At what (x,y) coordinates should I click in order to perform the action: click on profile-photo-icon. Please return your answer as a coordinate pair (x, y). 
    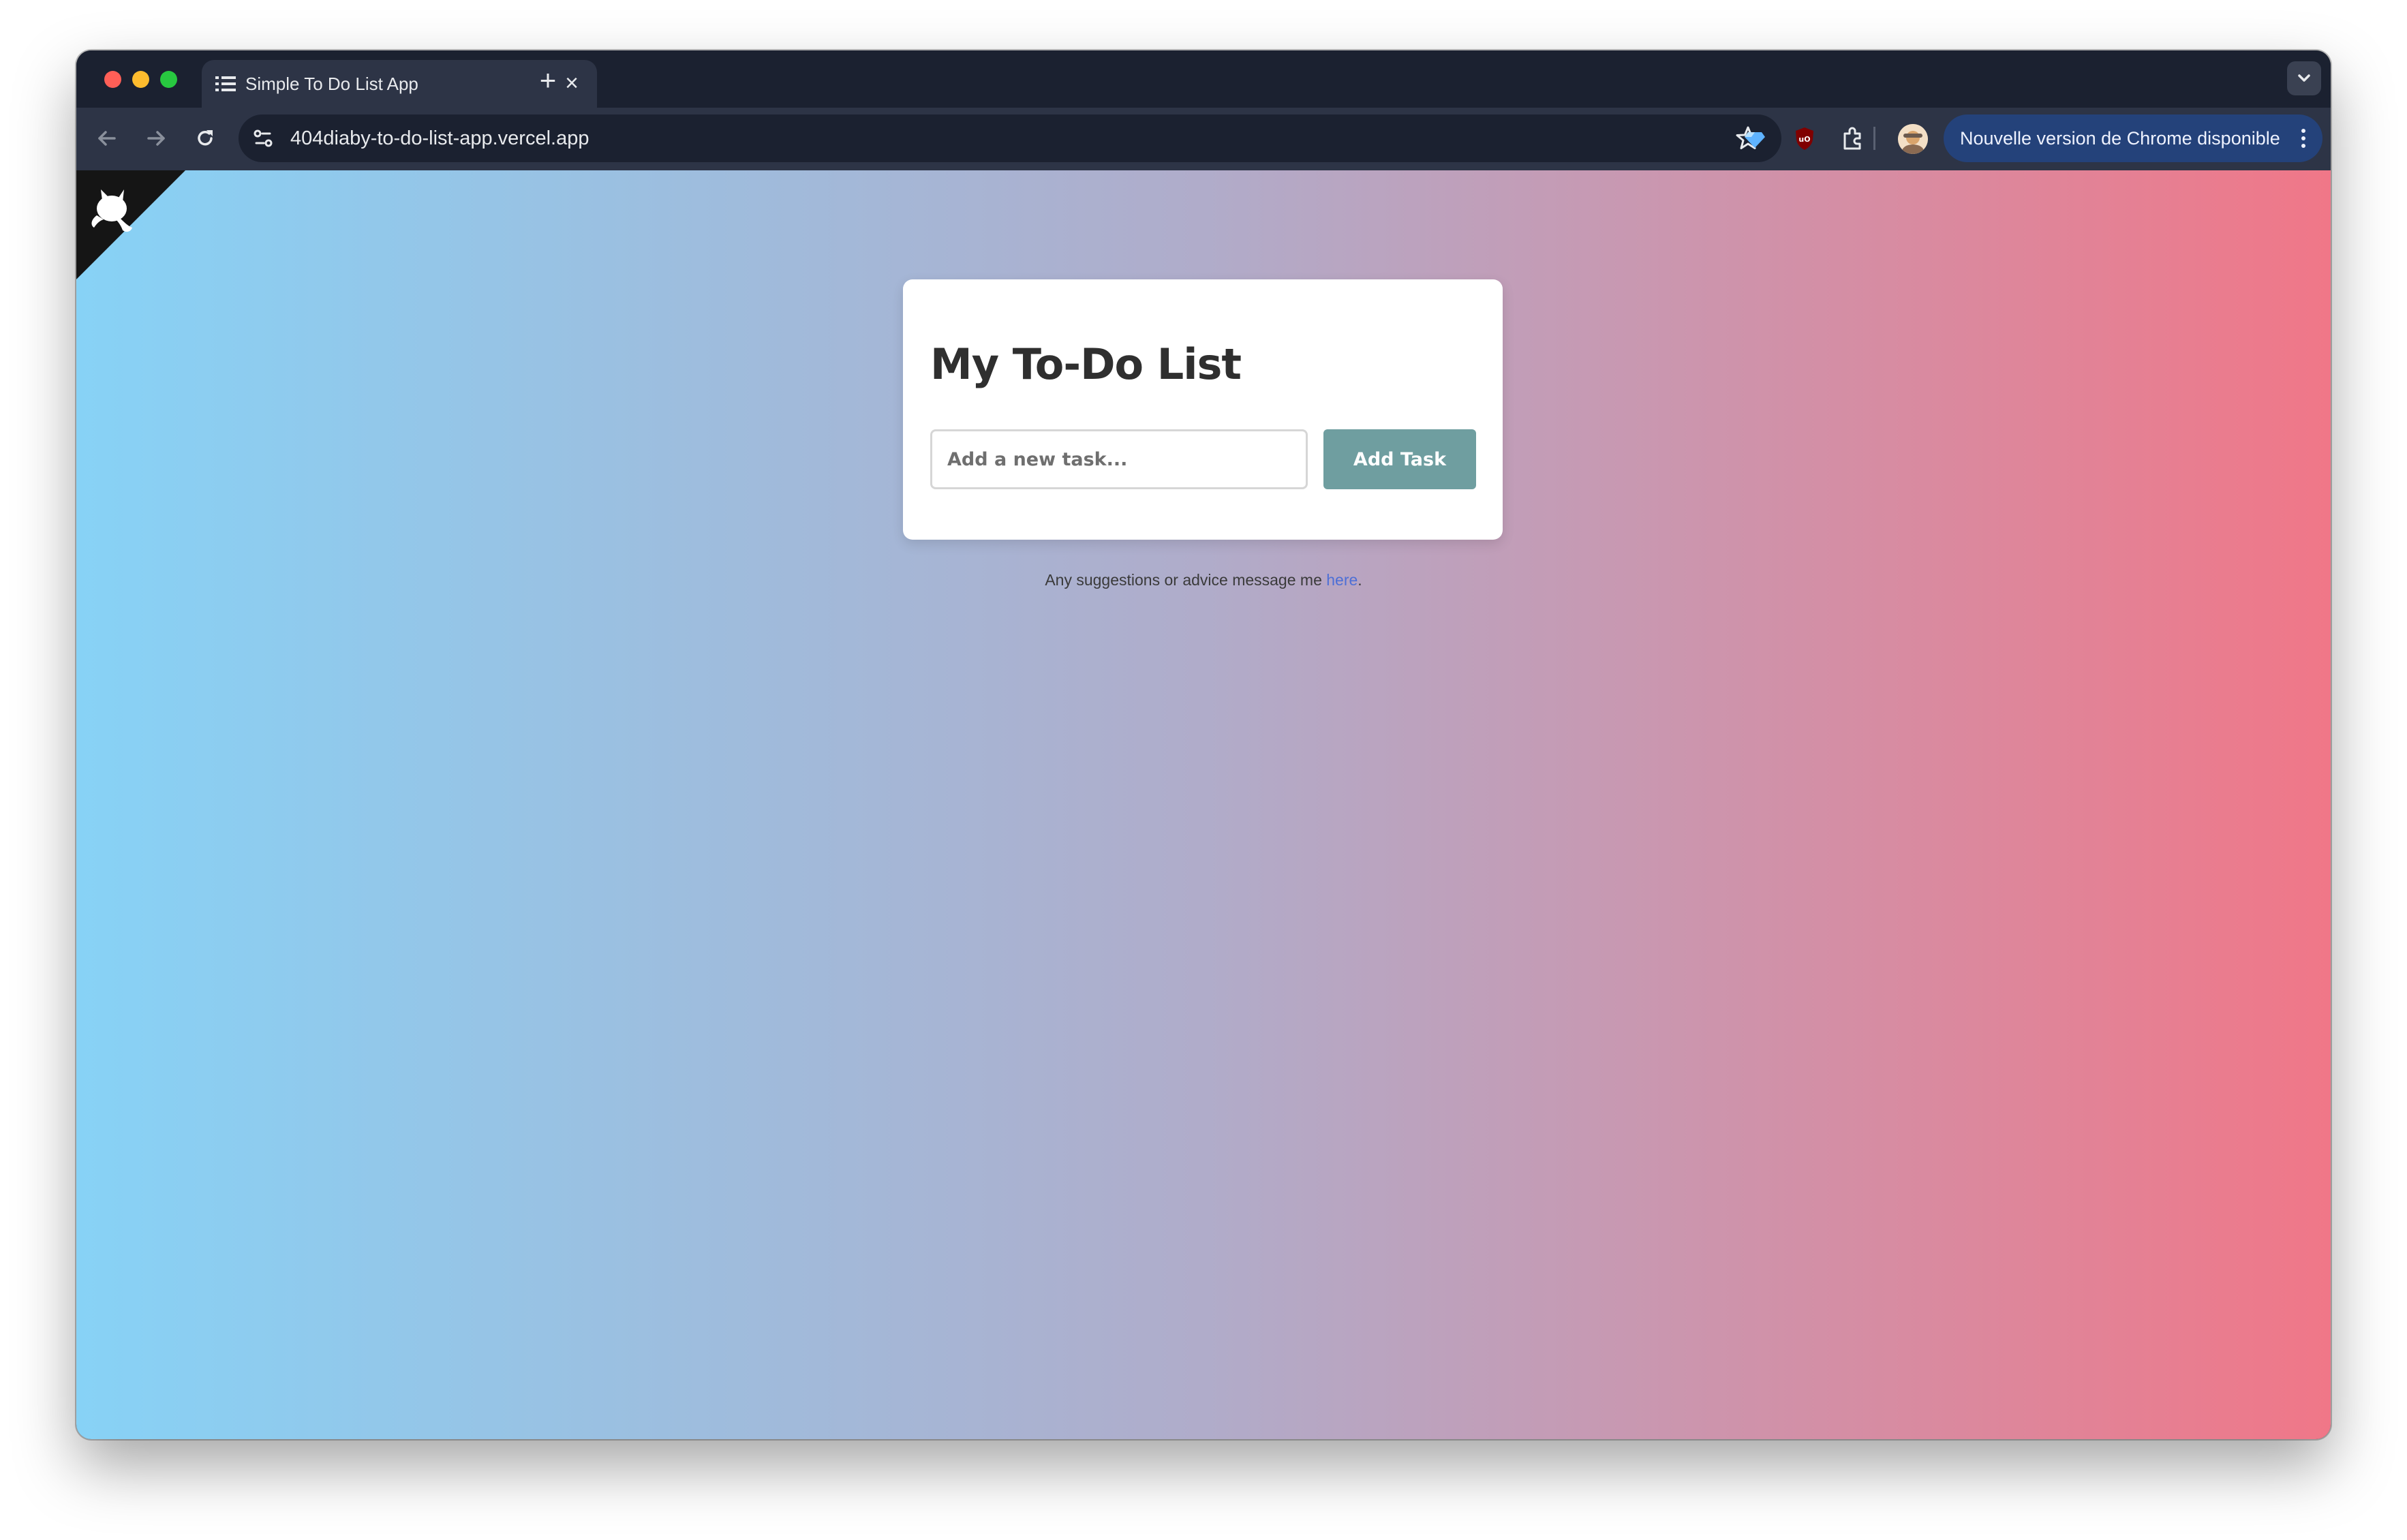
    Looking at the image, I should click on (1913, 139).